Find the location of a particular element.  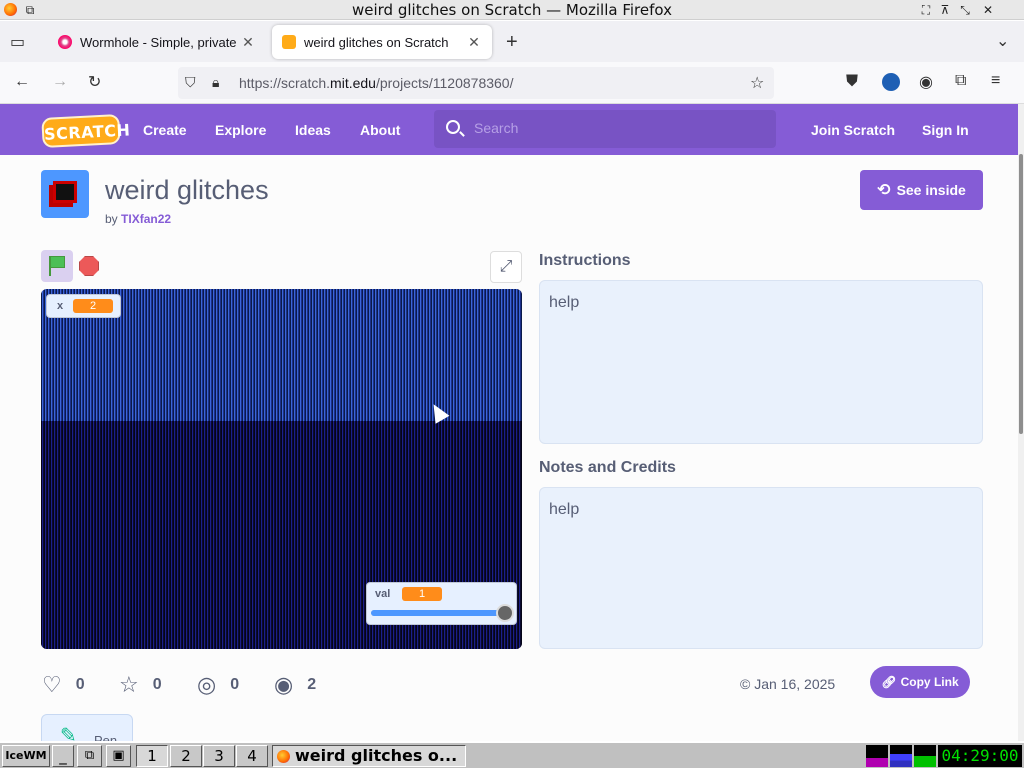

workspace-3: 3 is located at coordinates (219, 756).